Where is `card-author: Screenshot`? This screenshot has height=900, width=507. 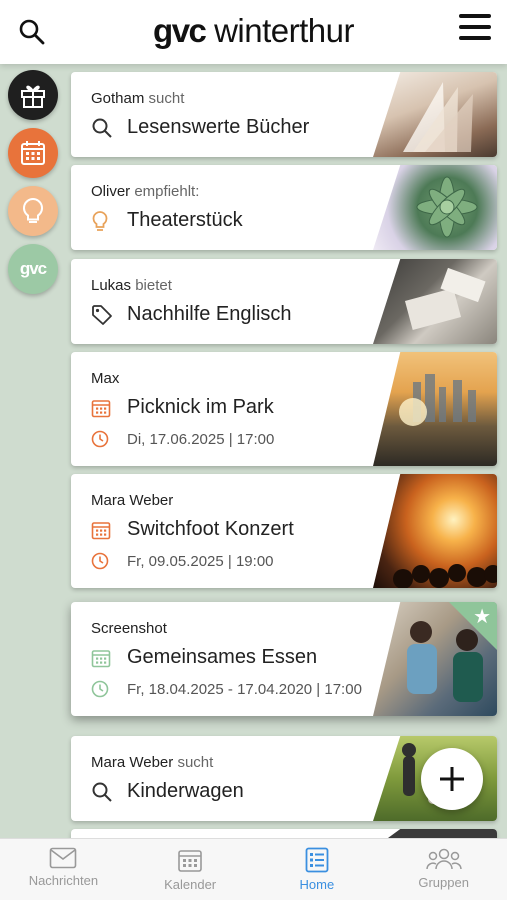 card-author: Screenshot is located at coordinates (129, 628).